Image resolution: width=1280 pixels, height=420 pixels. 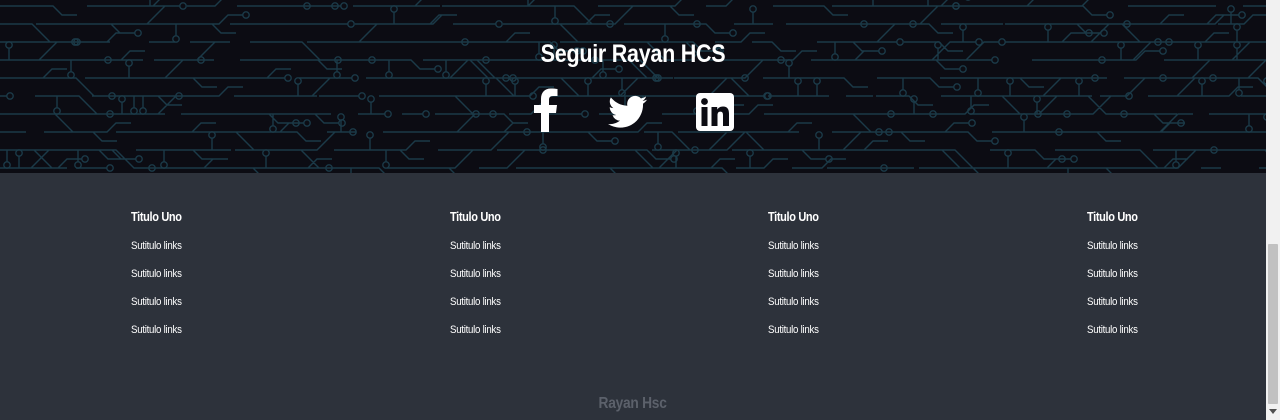 I want to click on linkedin-icon, so click(x=715, y=110).